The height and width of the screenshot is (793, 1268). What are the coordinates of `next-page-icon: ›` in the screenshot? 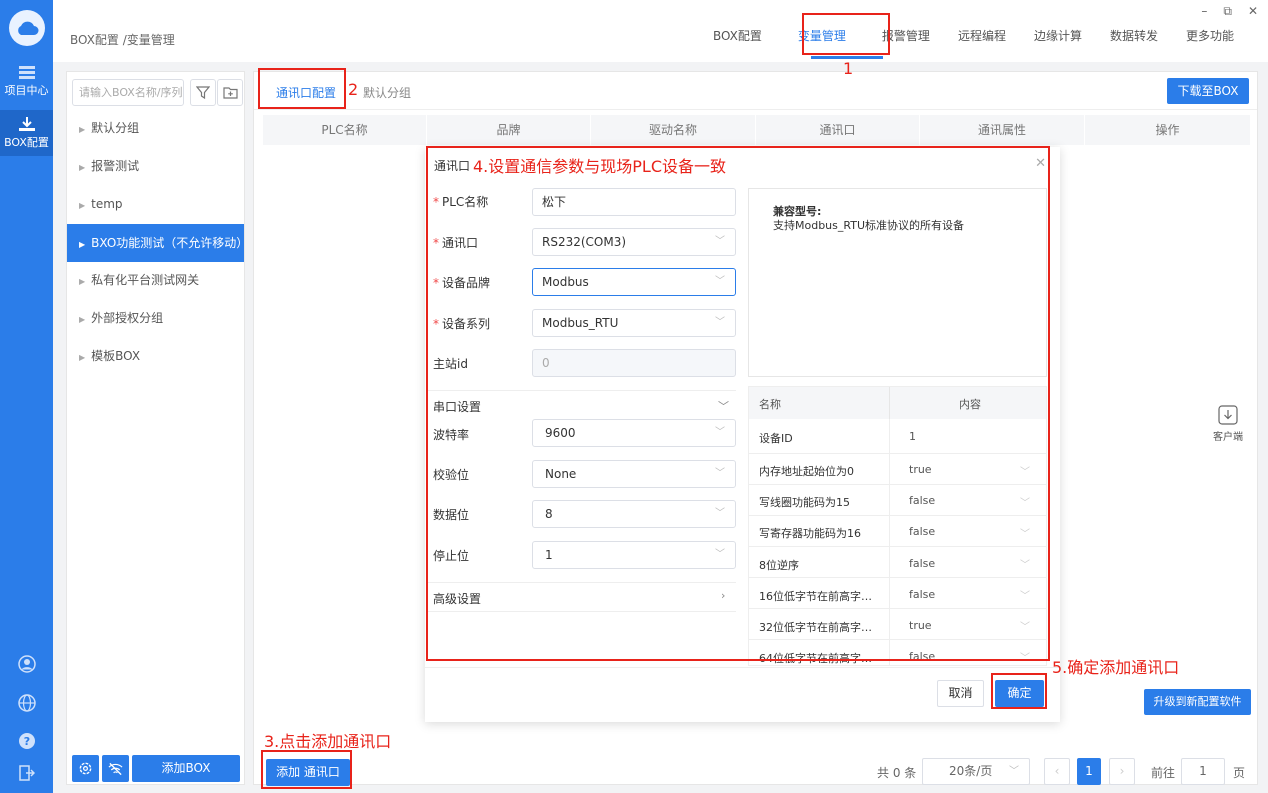 It's located at (1122, 771).